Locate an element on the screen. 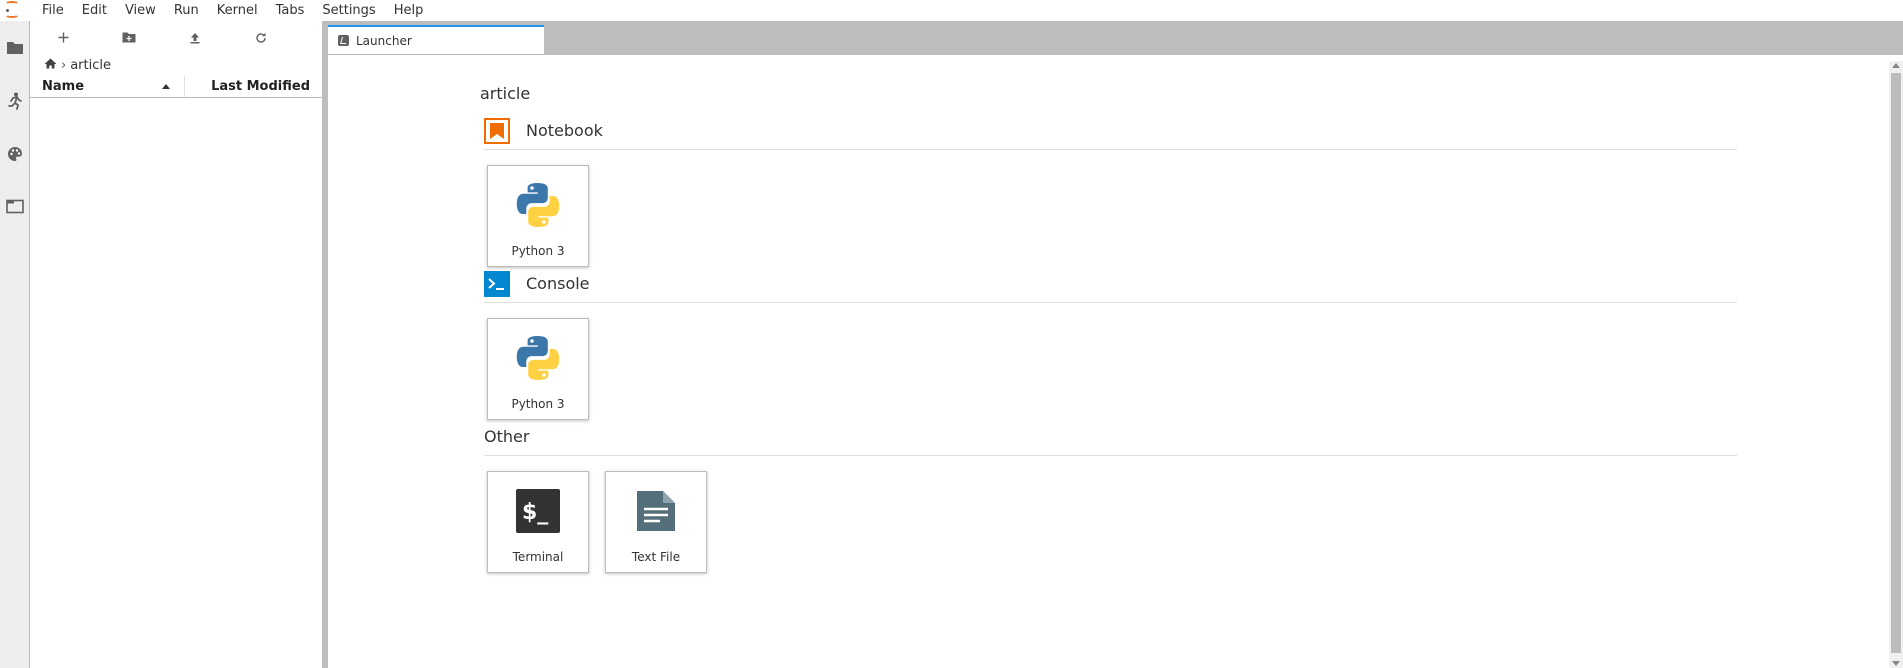  menu-tabs: Tabs is located at coordinates (290, 10).